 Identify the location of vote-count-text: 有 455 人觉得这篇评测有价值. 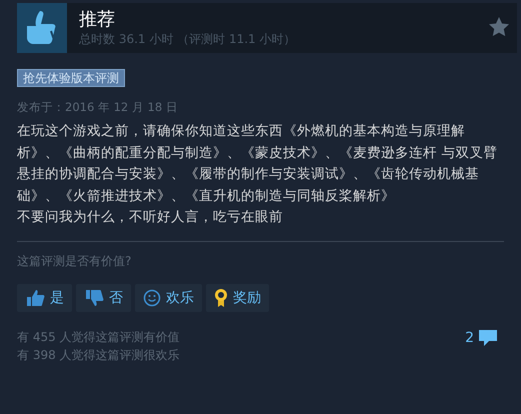
(98, 337).